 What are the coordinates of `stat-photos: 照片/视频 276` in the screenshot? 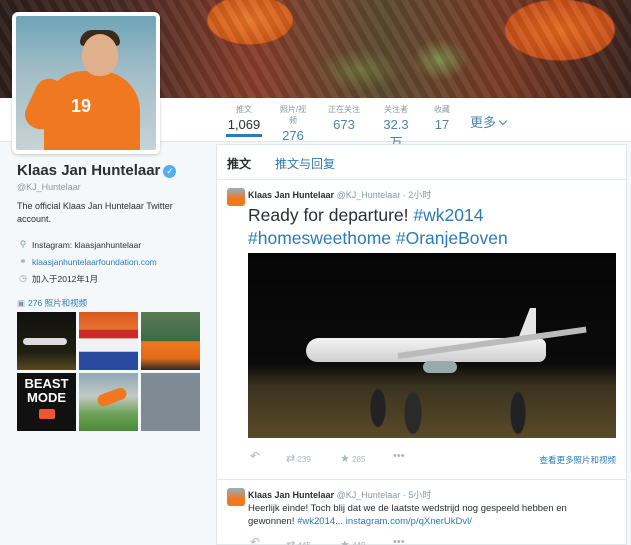 It's located at (293, 123).